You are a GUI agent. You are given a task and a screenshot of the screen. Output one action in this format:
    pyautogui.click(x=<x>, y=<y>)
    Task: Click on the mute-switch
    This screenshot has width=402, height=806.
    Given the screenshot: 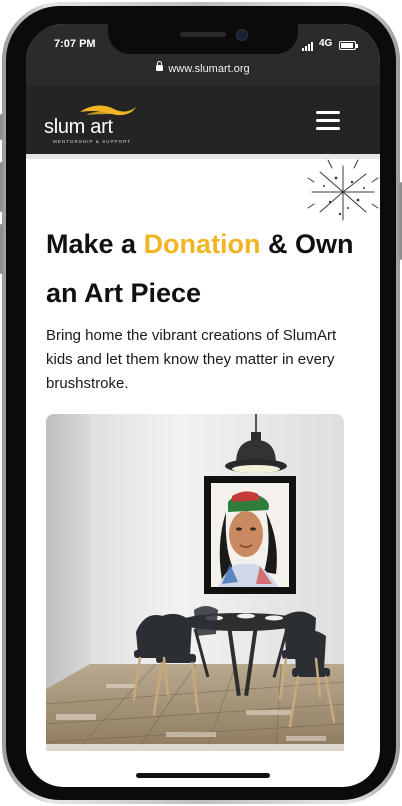 What is the action you would take?
    pyautogui.click(x=1, y=127)
    